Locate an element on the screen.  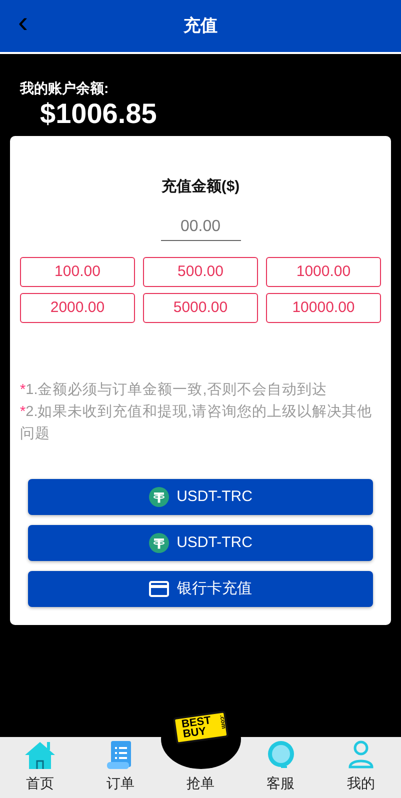
tab-bar-item: 我的 is located at coordinates (360, 767).